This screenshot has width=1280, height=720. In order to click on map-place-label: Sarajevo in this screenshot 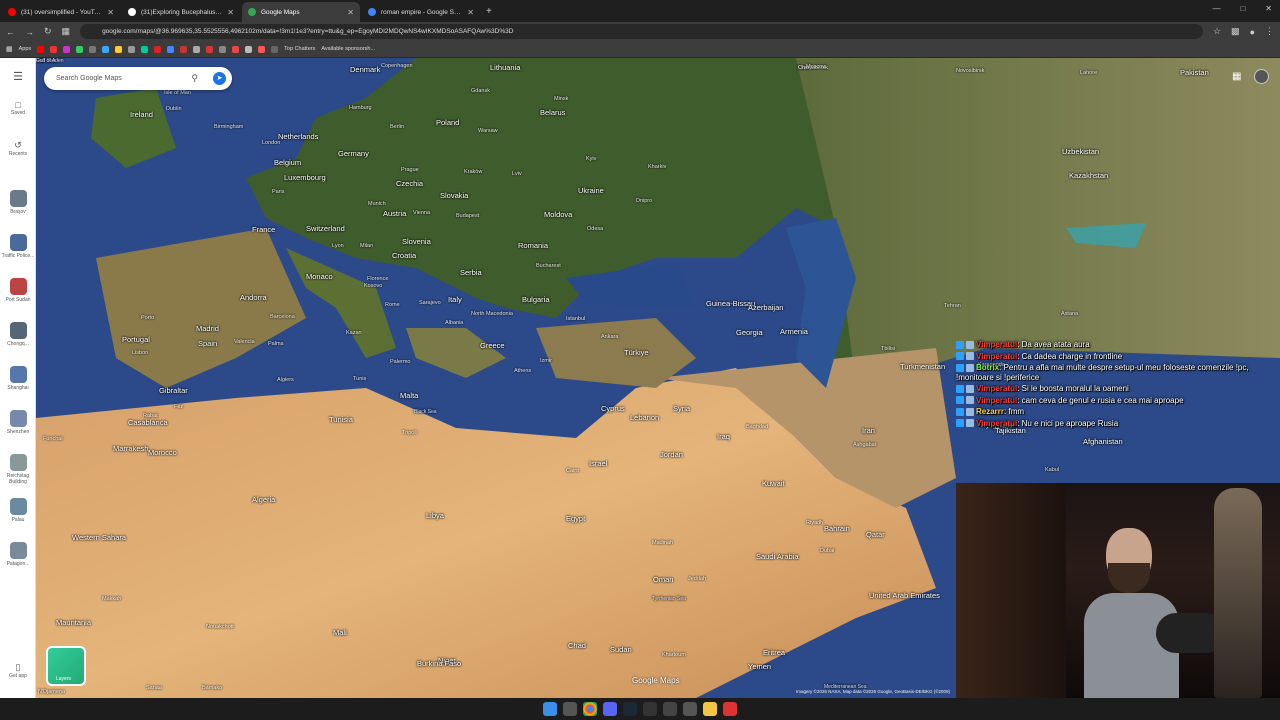, I will do `click(430, 303)`.